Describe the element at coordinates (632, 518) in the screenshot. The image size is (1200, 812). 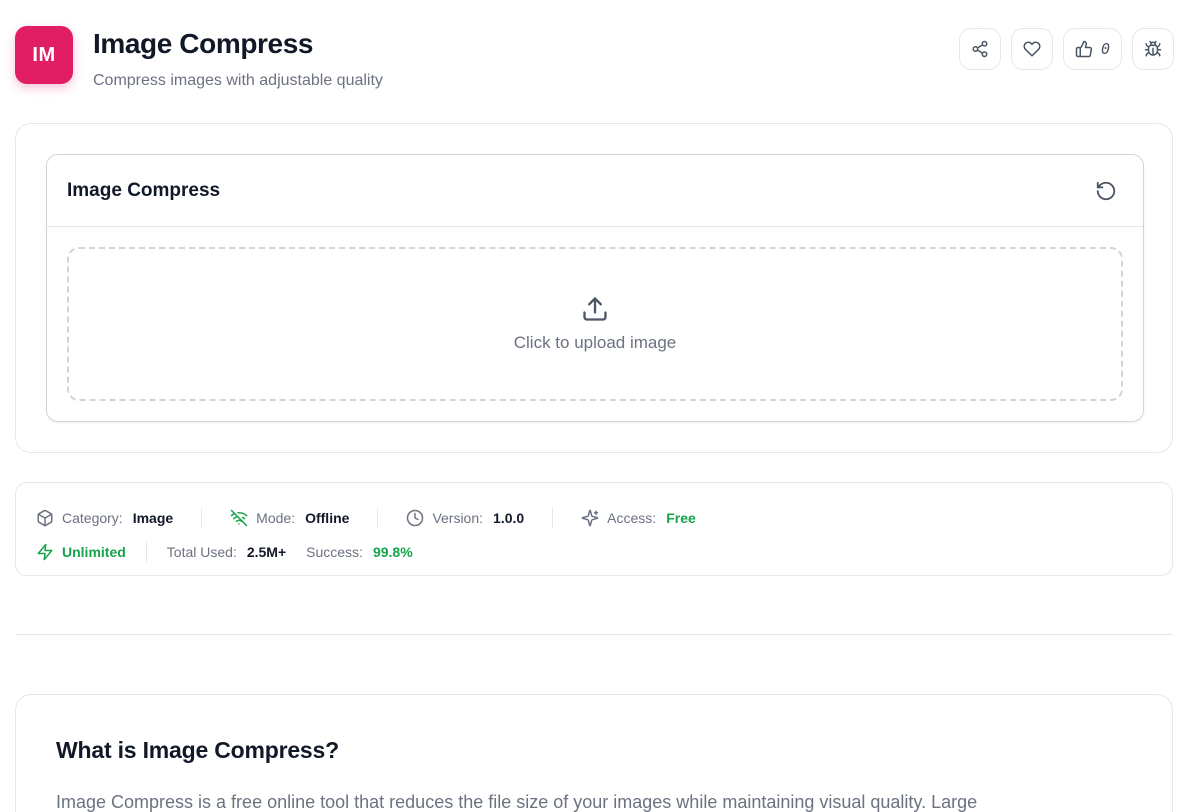
I see `access-label: Access:` at that location.